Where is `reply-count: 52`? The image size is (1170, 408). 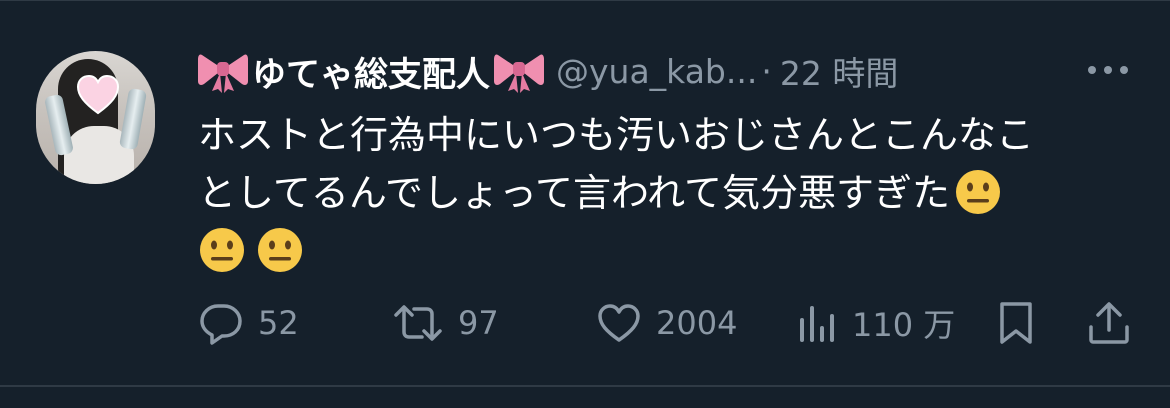 reply-count: 52 is located at coordinates (278, 323).